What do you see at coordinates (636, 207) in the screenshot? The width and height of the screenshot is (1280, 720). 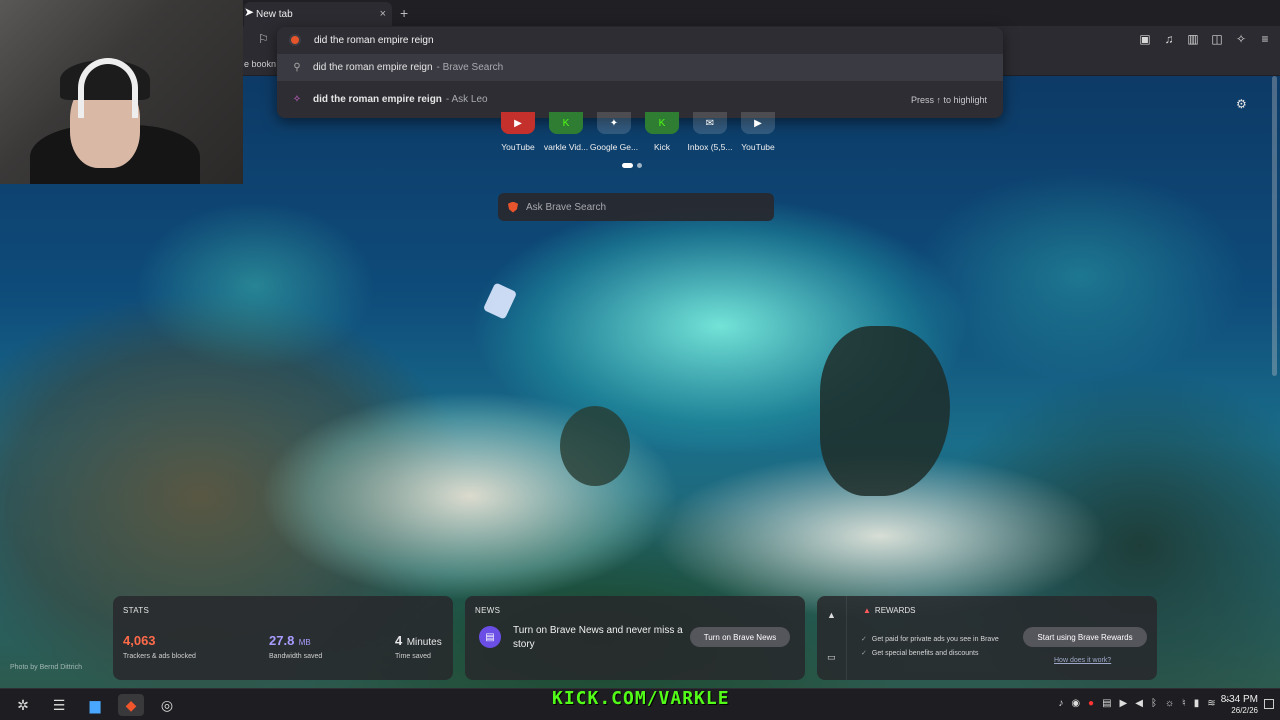 I see `brave-search-box: Ask Brave Search` at bounding box center [636, 207].